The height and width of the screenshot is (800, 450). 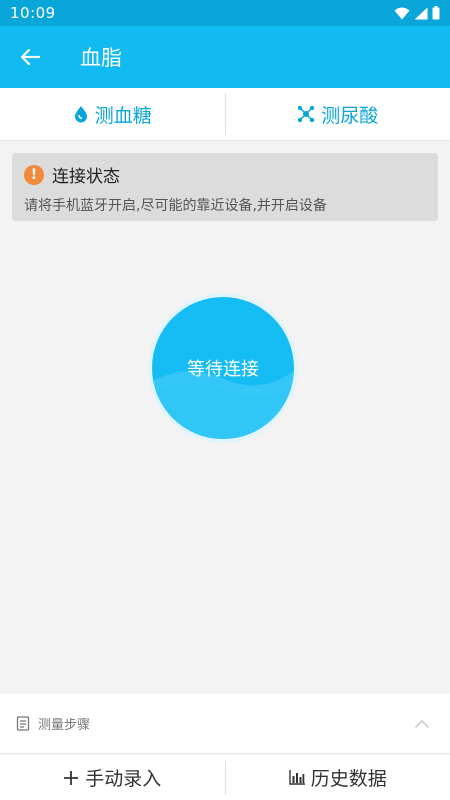 What do you see at coordinates (421, 13) in the screenshot?
I see `signal-icon` at bounding box center [421, 13].